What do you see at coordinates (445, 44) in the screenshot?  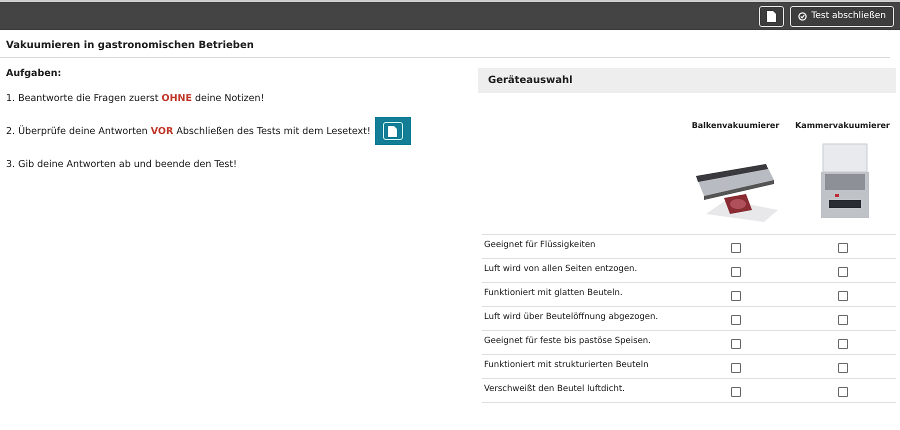 I see `page-title: Vakuumieren in gastronomischen Betrieben` at bounding box center [445, 44].